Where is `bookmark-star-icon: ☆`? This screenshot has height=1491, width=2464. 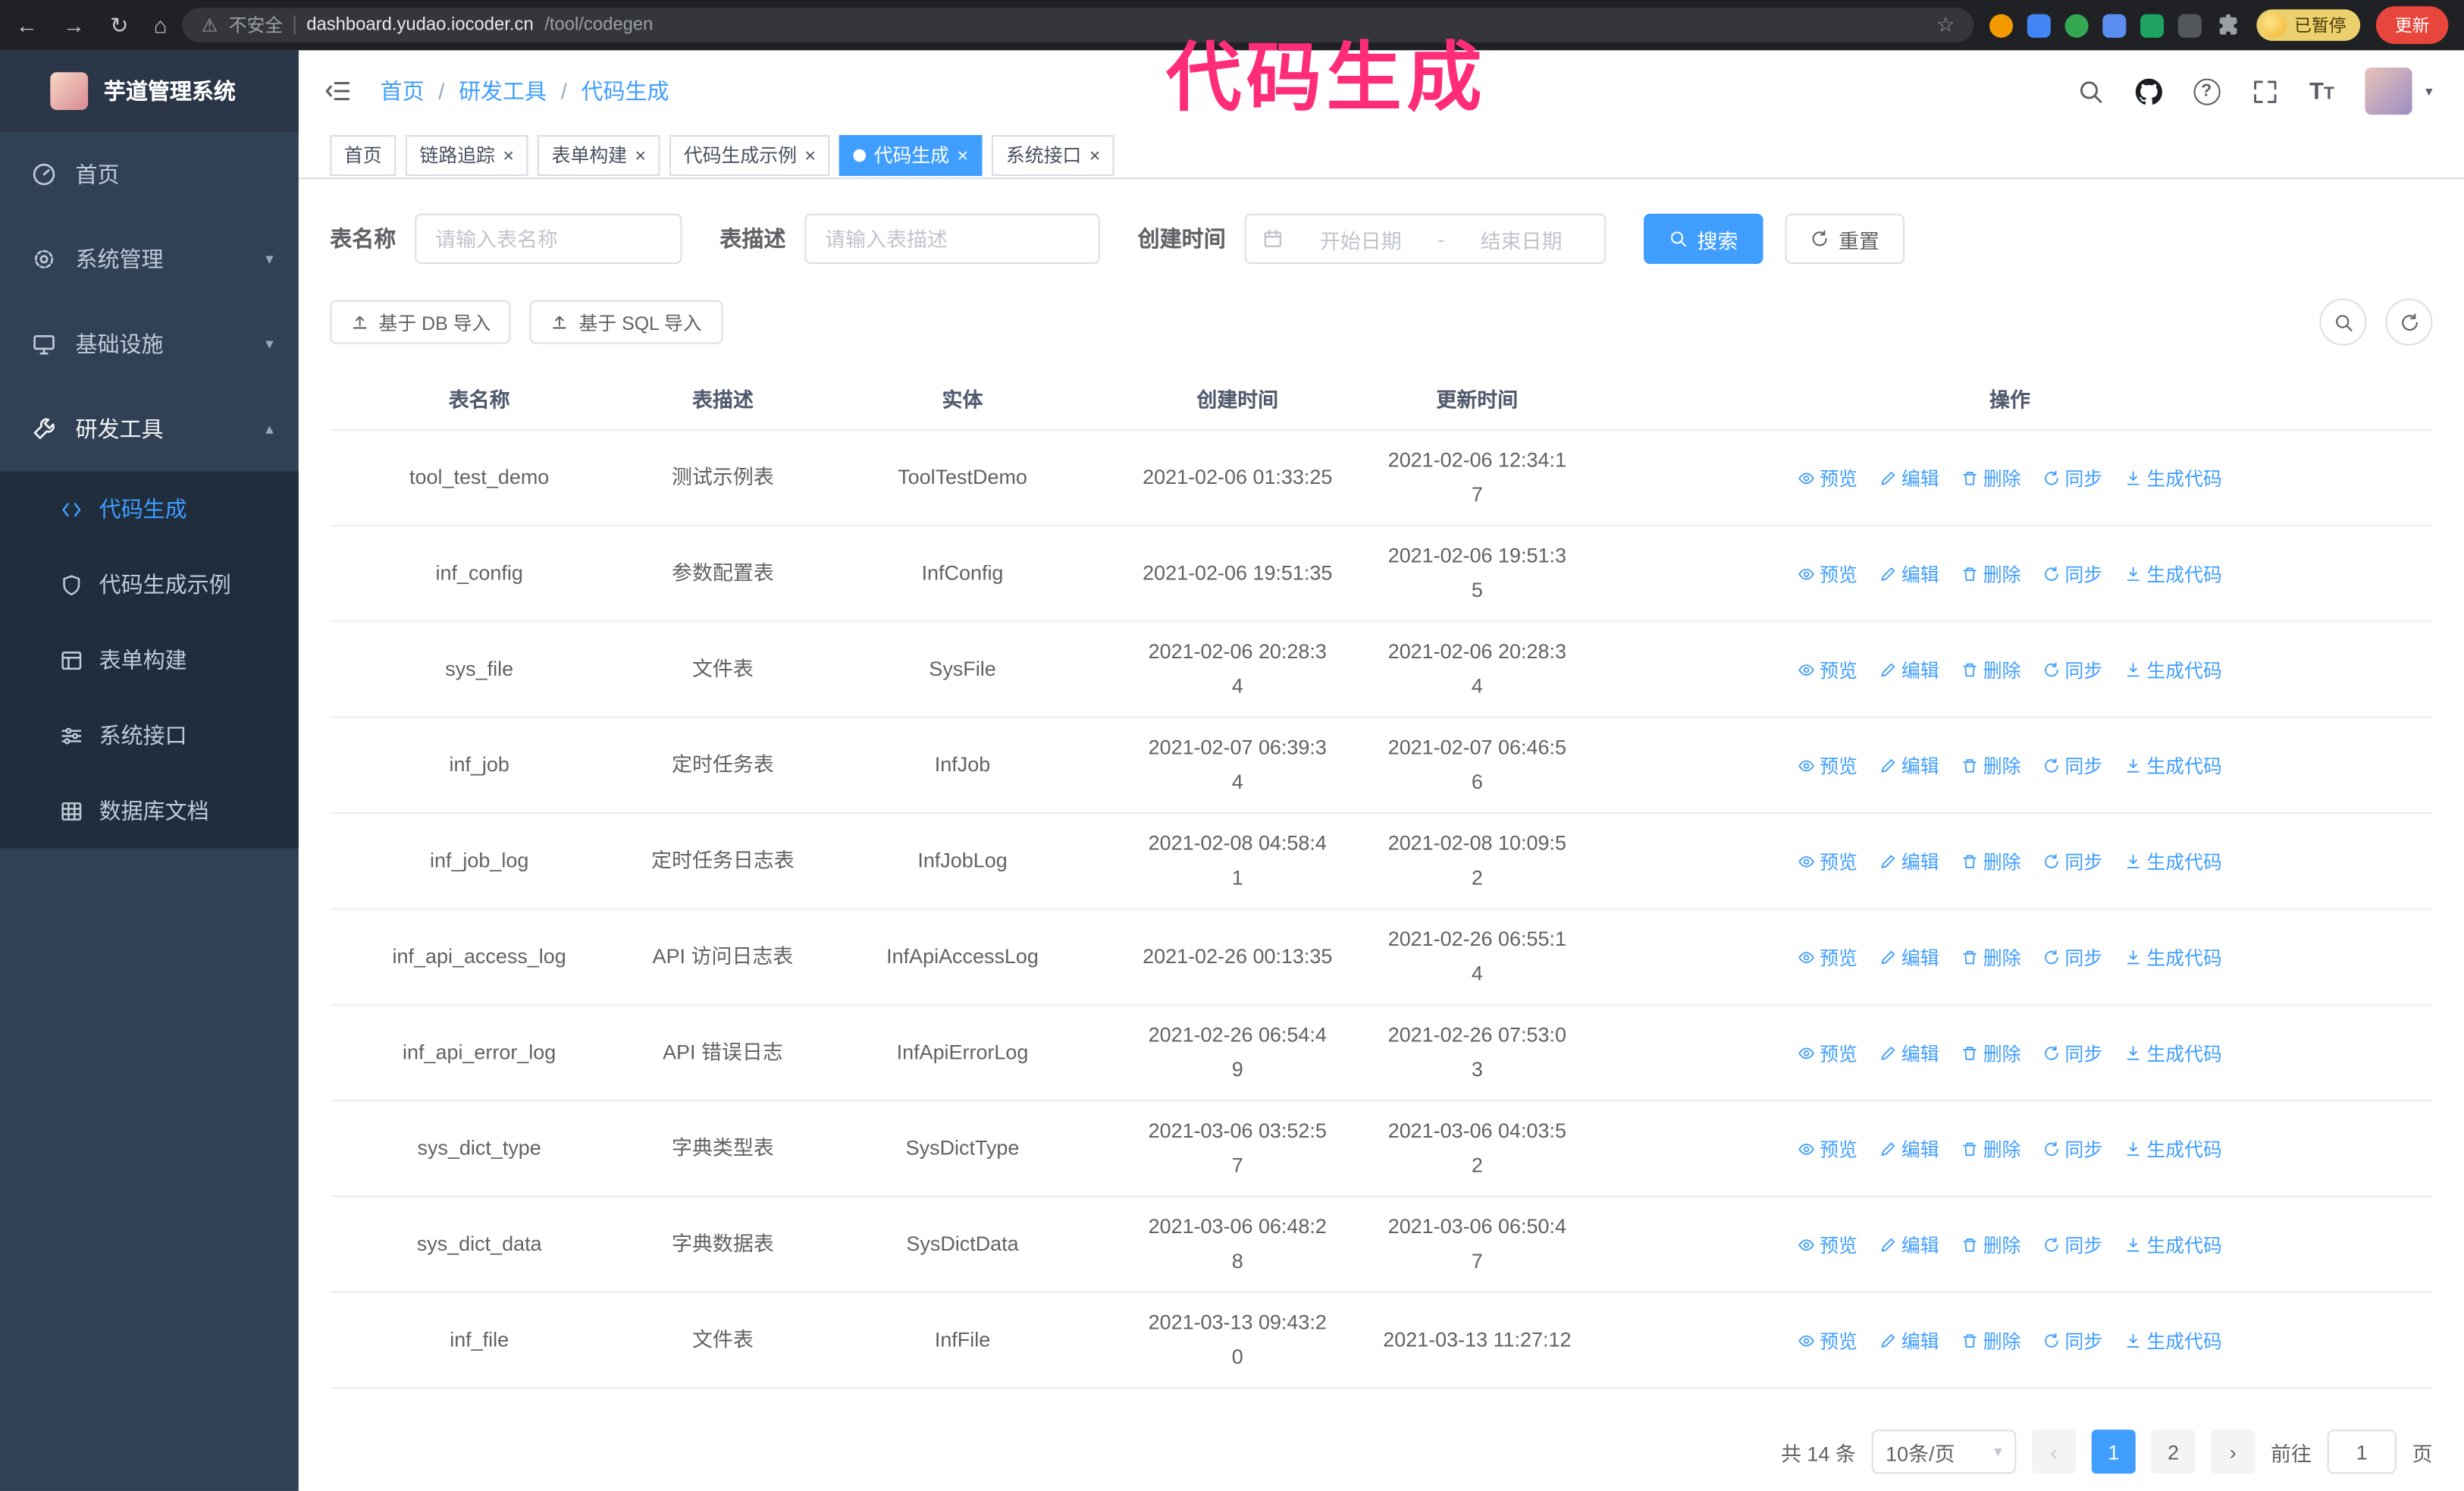
bookmark-star-icon: ☆ is located at coordinates (1946, 25).